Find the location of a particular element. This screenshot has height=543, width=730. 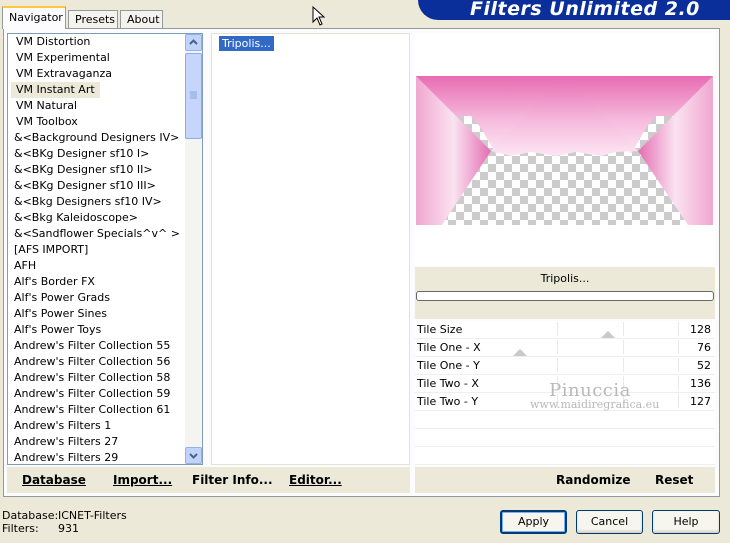

filter-list-scrollbar is located at coordinates (193, 249).